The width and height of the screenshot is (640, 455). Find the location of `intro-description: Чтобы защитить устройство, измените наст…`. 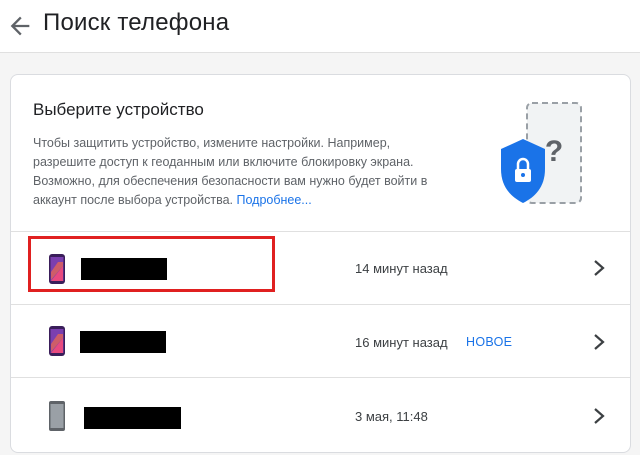

intro-description: Чтобы защитить устройство, измените наст… is located at coordinates (230, 171).